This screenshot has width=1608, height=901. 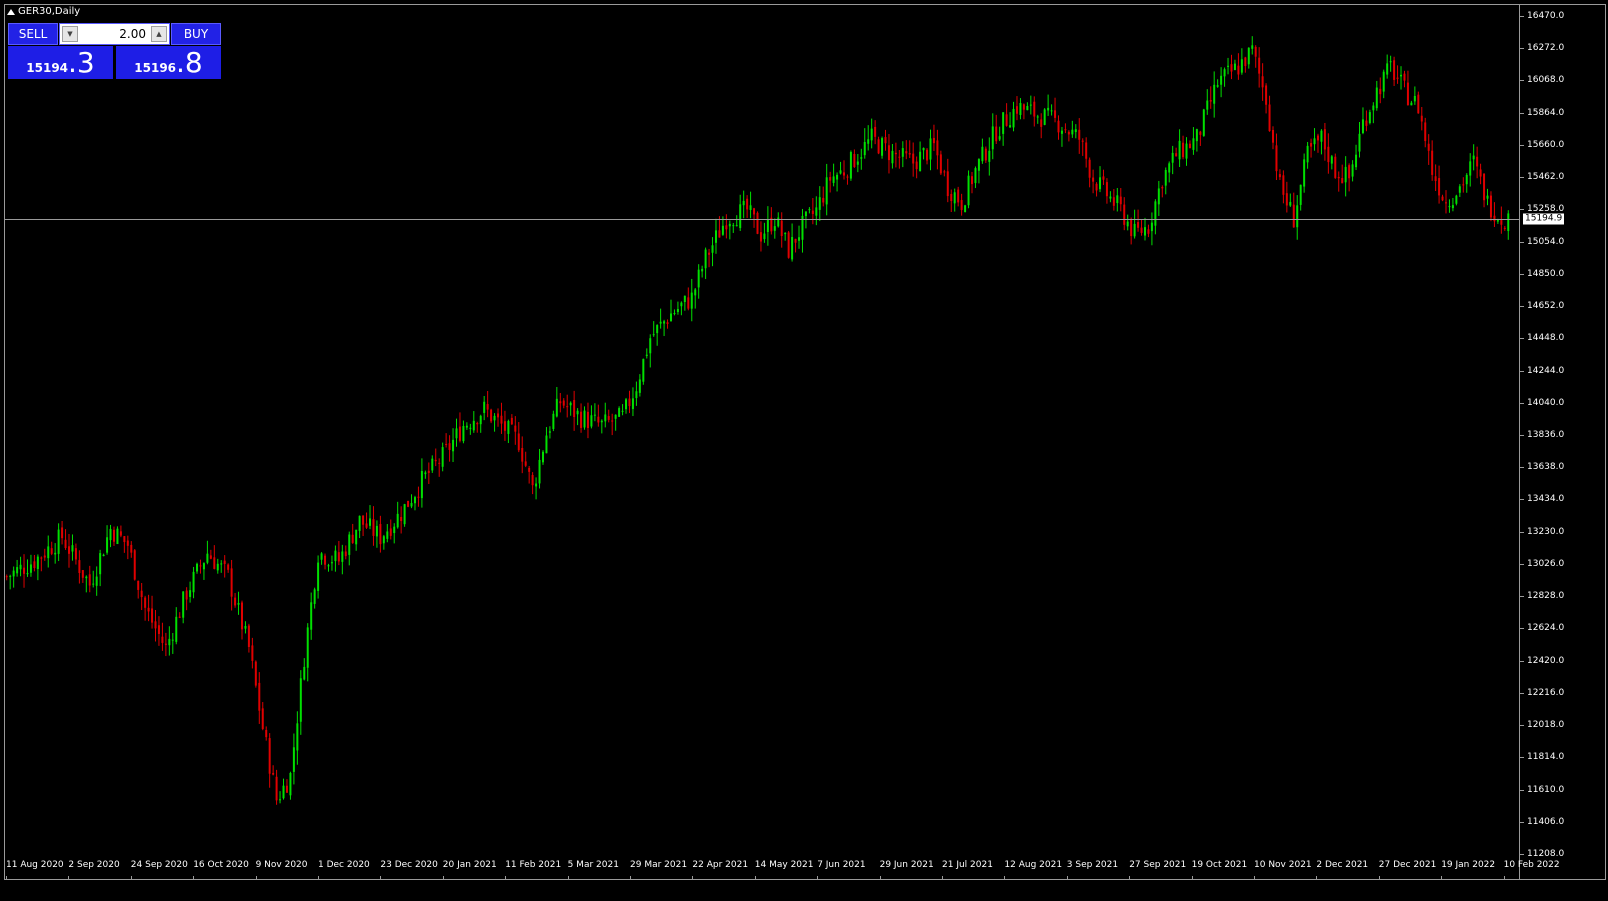 I want to click on lot-size-input, so click(x=113, y=34).